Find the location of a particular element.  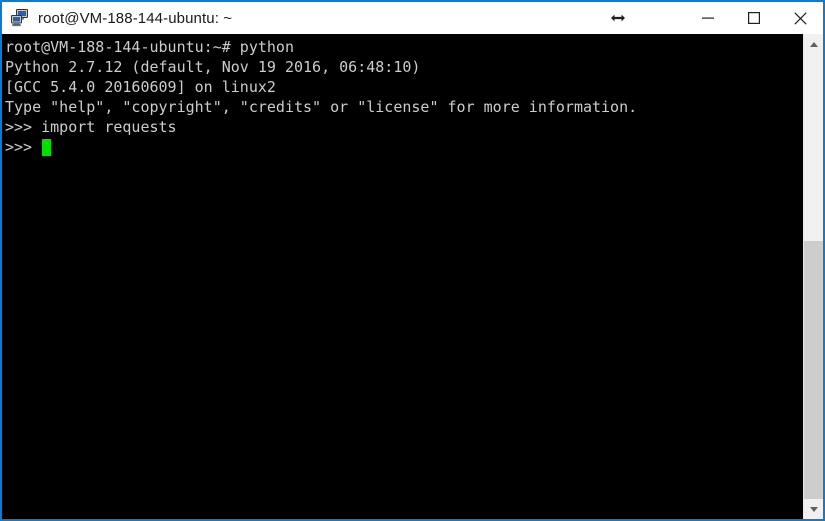

scrollbar-thumb is located at coordinates (813, 369).